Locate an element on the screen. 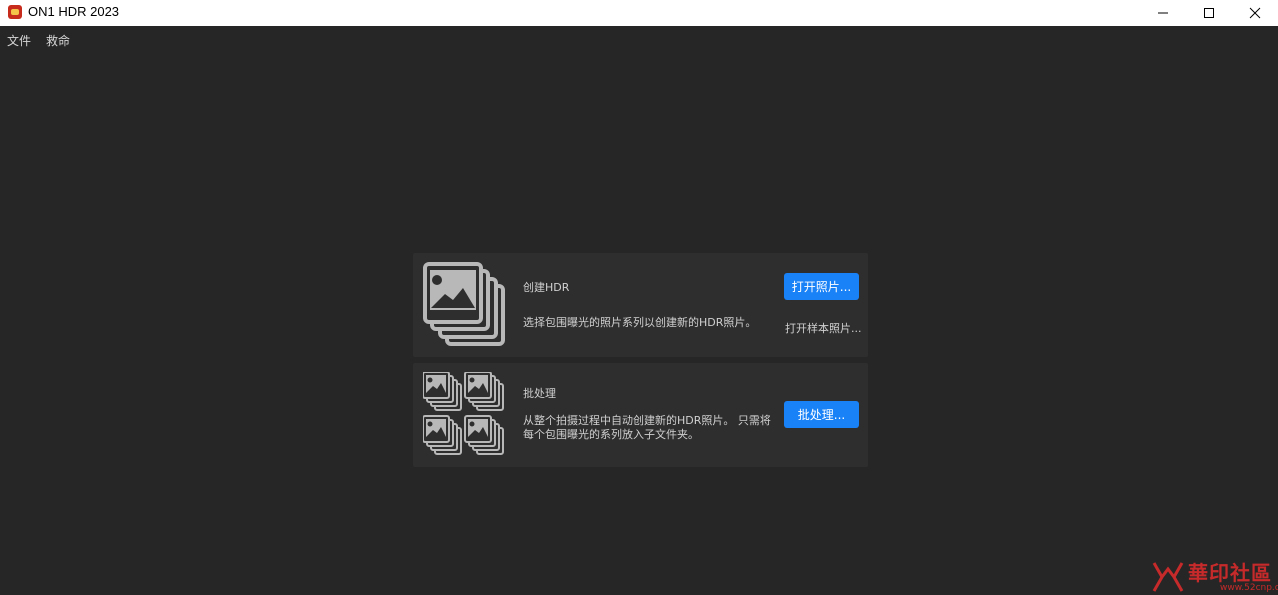 The height and width of the screenshot is (595, 1278). photo-stack-icon is located at coordinates (464, 304).